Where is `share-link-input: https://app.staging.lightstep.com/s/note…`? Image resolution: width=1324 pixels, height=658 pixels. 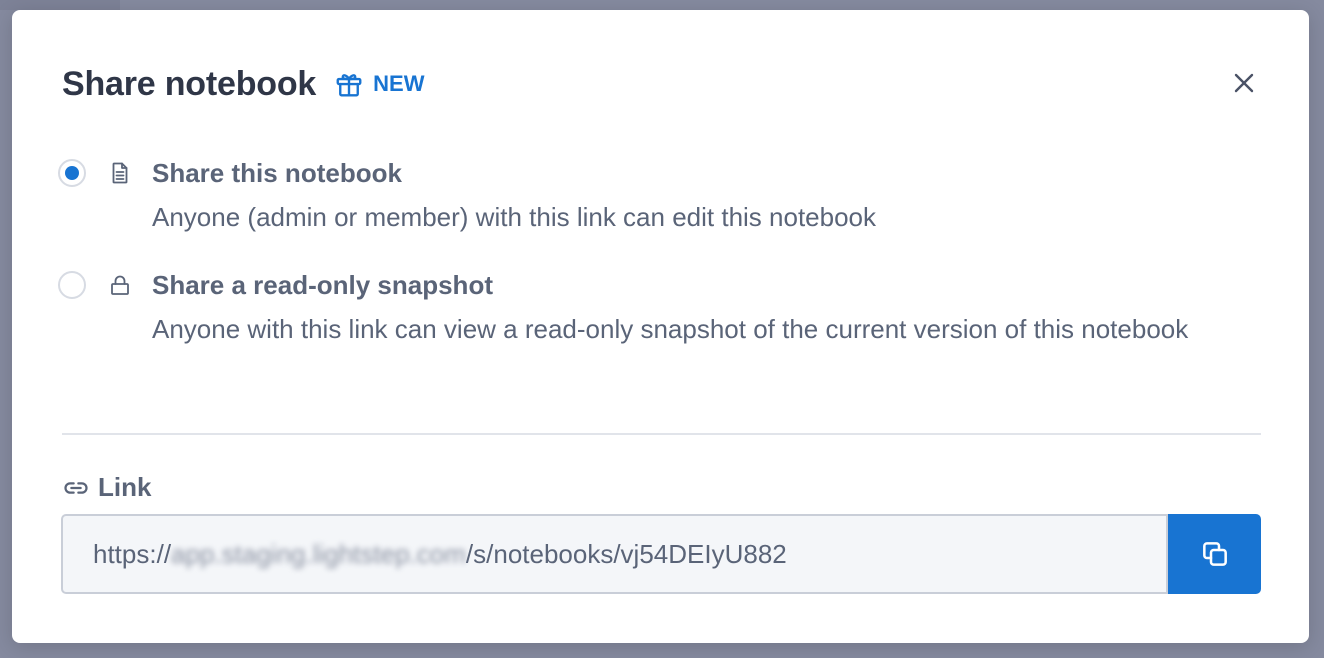
share-link-input: https://app.staging.lightstep.com/s/note… is located at coordinates (614, 554).